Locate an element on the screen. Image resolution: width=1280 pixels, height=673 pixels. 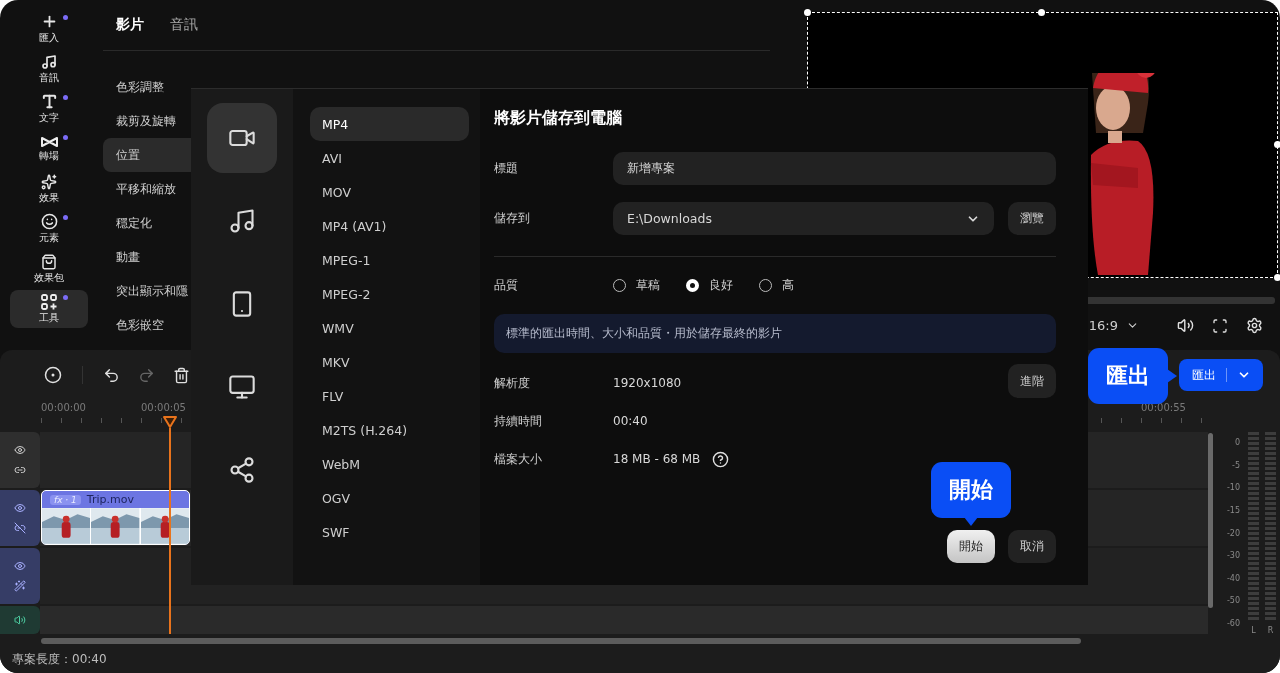
effect-count: fx · 1 is located at coordinates (65, 499).